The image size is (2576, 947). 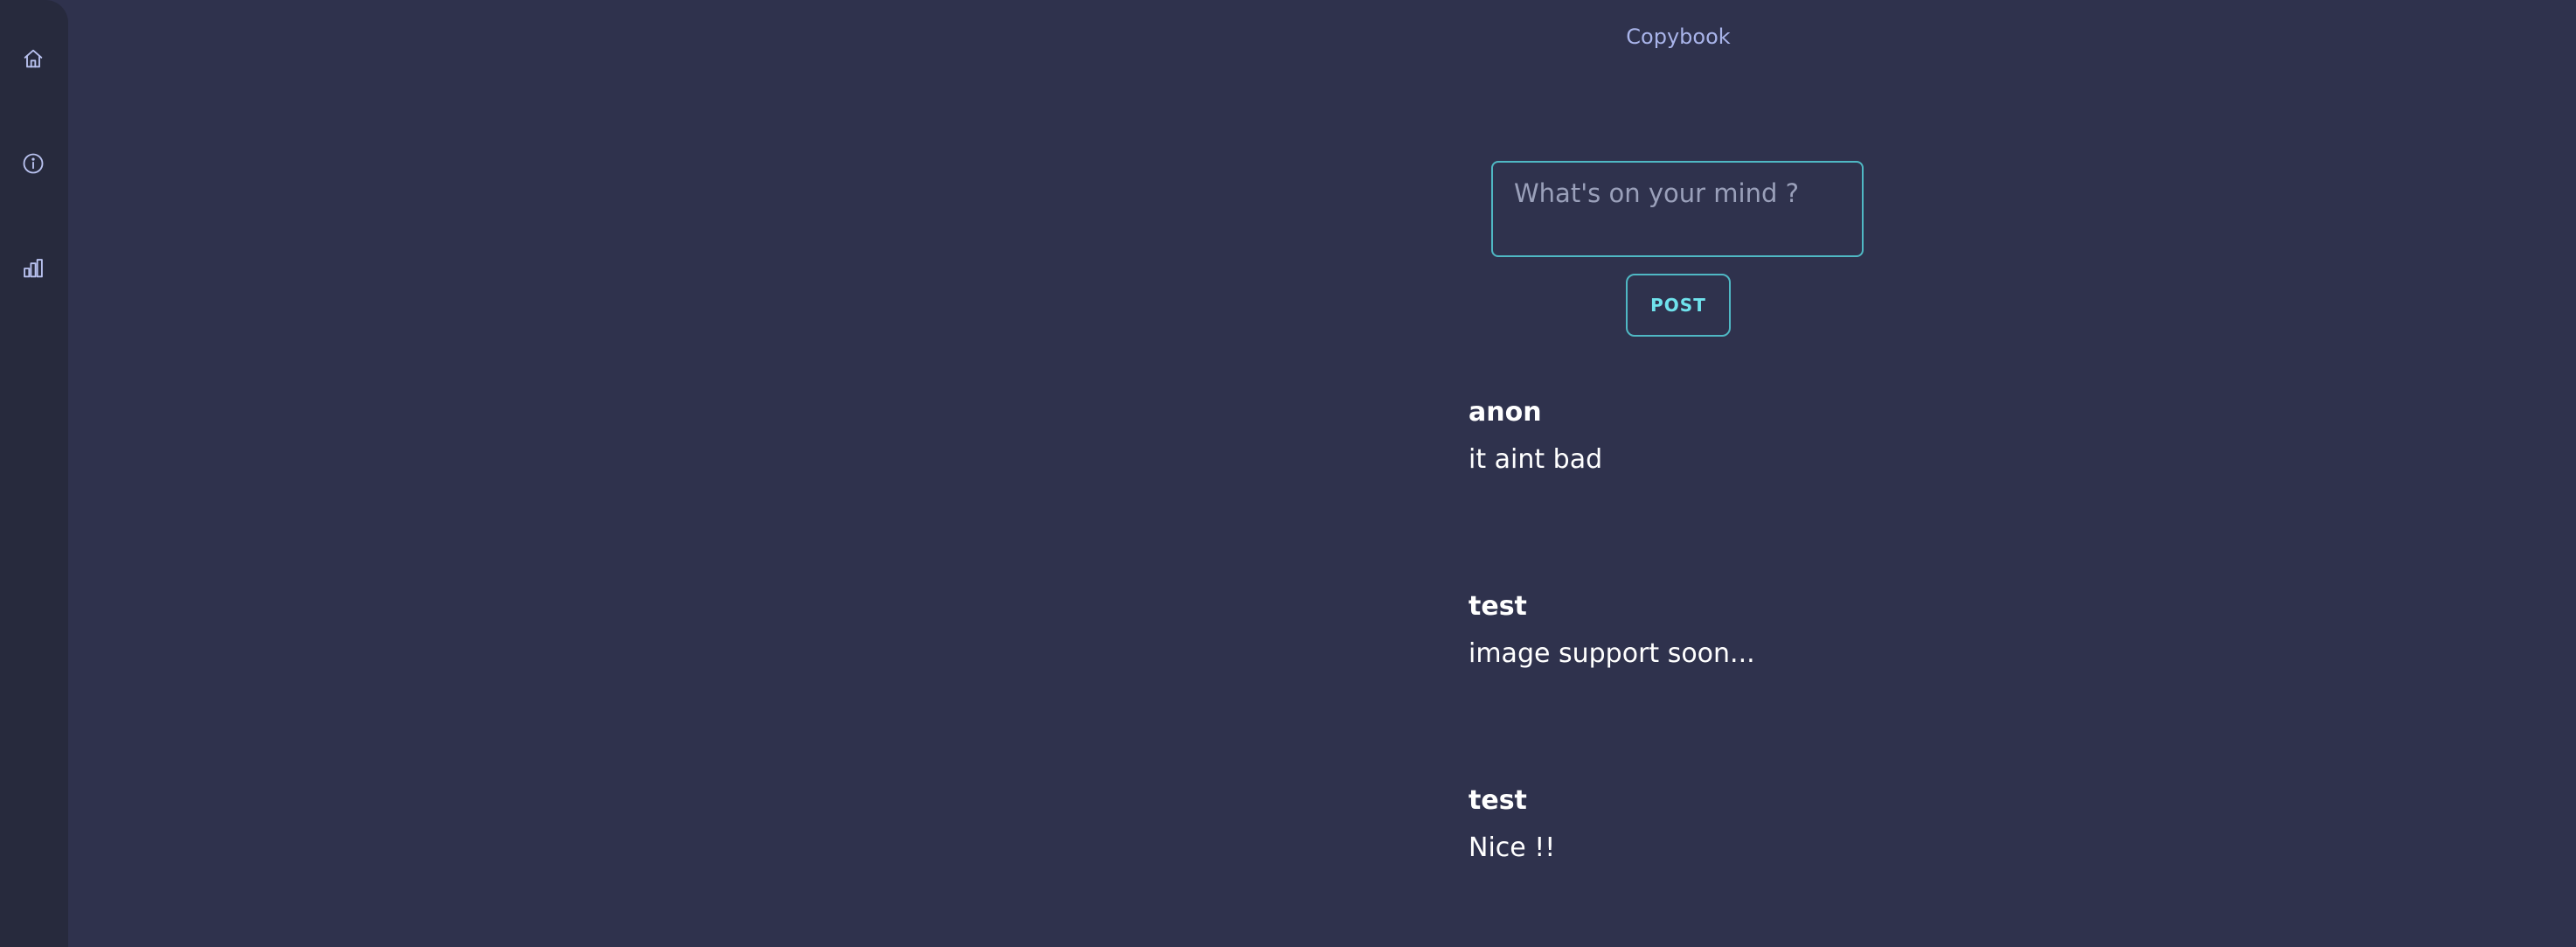 I want to click on home-icon, so click(x=33, y=58).